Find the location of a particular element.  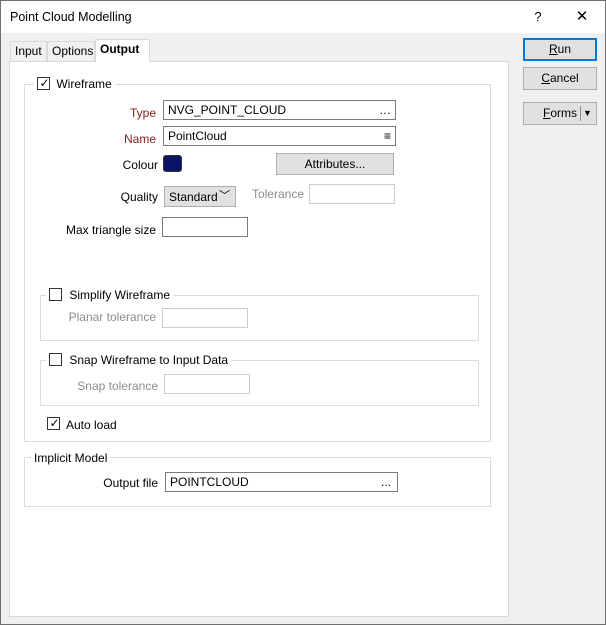

quality-value: Standard is located at coordinates (193, 197).